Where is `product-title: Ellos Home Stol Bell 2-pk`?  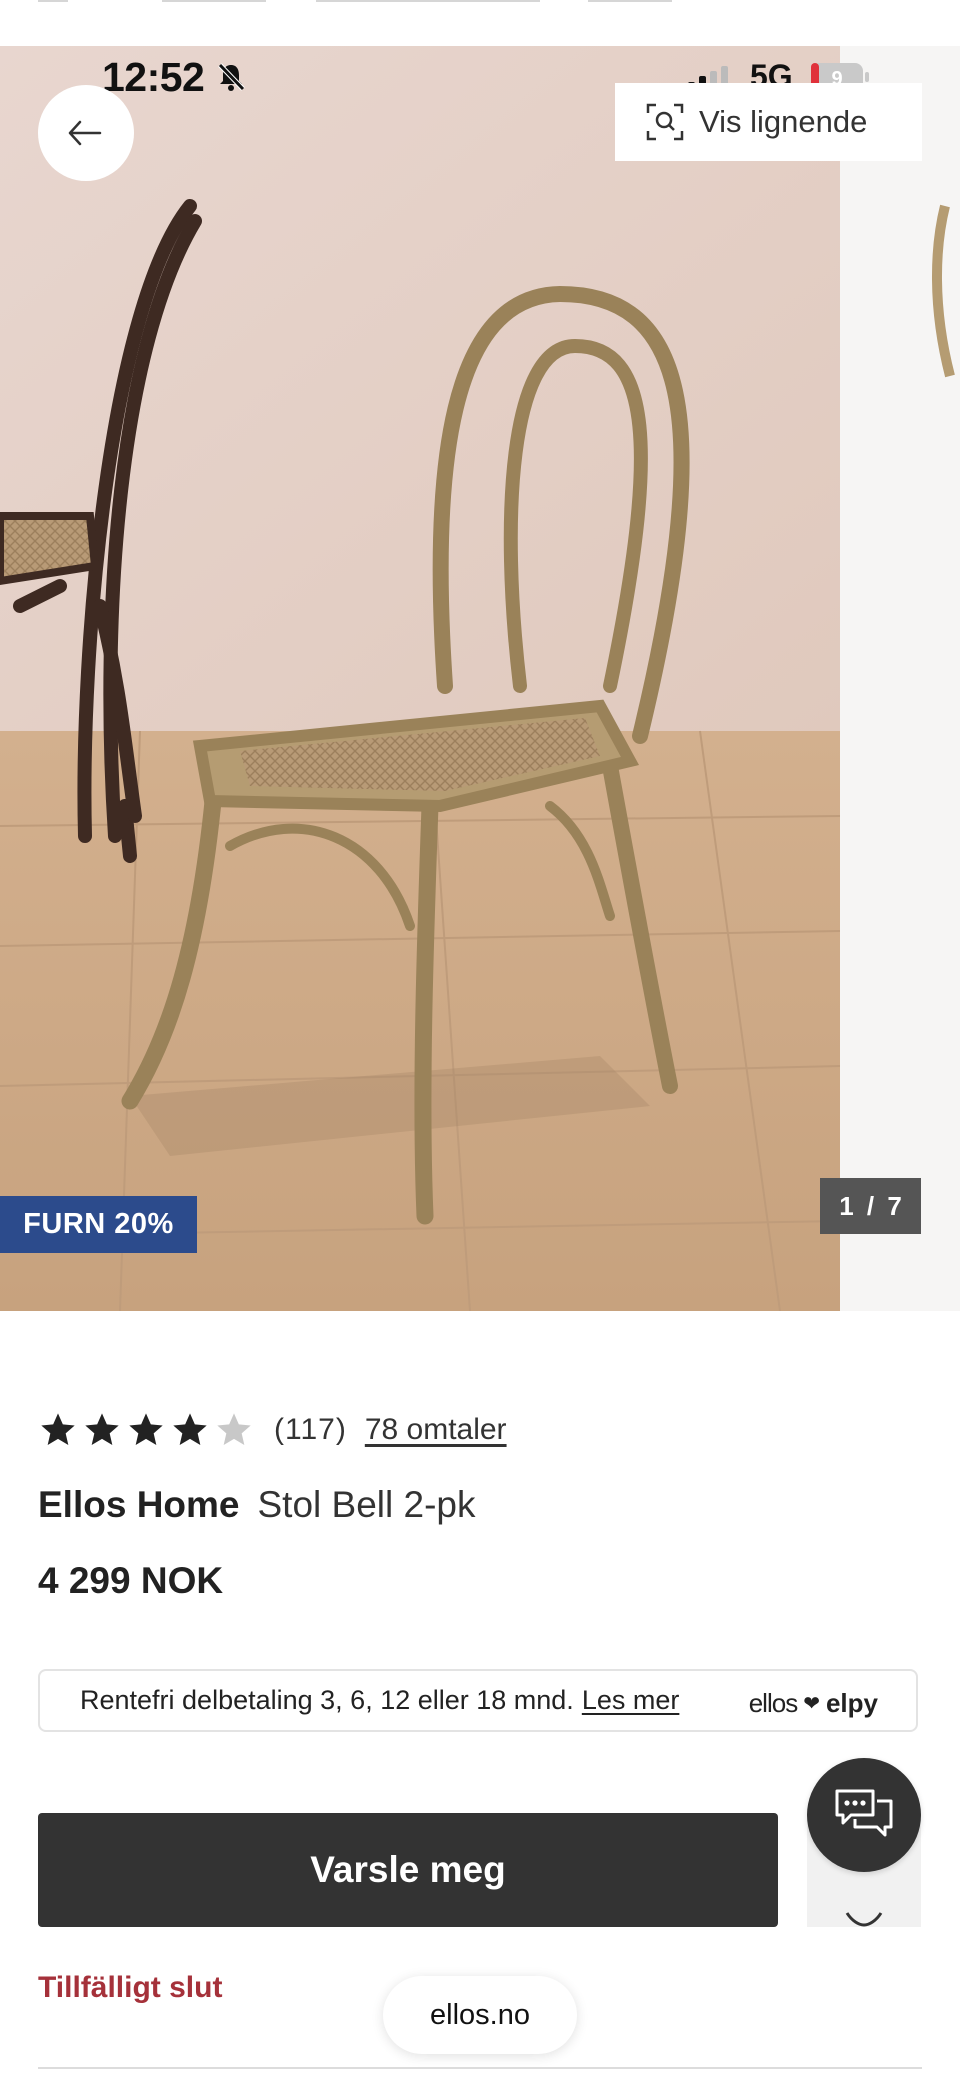 product-title: Ellos Home Stol Bell 2-pk is located at coordinates (257, 1505).